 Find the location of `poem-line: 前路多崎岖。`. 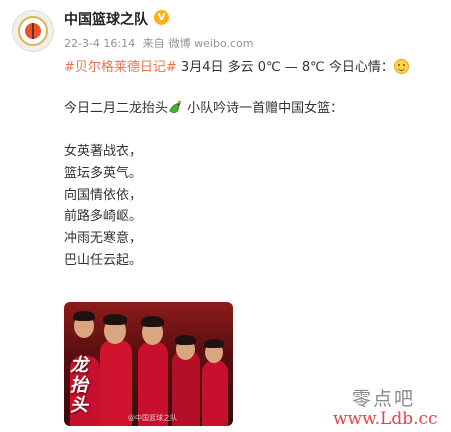

poem-line: 前路多崎岖。 is located at coordinates (103, 217).